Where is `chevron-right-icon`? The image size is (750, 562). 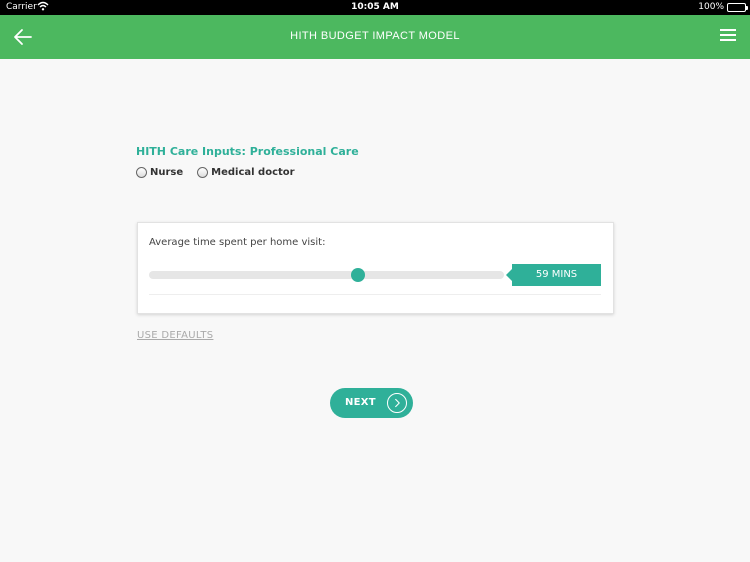 chevron-right-icon is located at coordinates (397, 403).